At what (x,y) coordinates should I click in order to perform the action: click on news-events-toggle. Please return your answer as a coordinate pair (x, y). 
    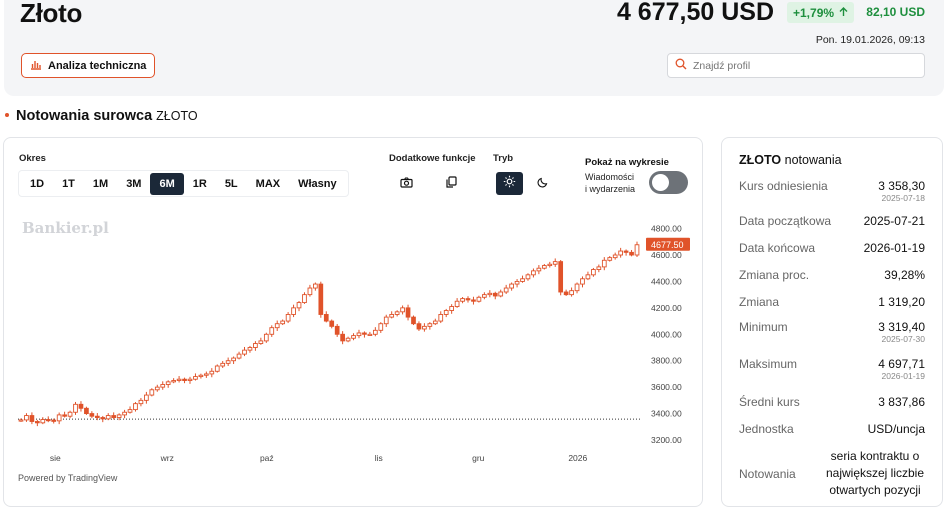
    Looking at the image, I should click on (668, 182).